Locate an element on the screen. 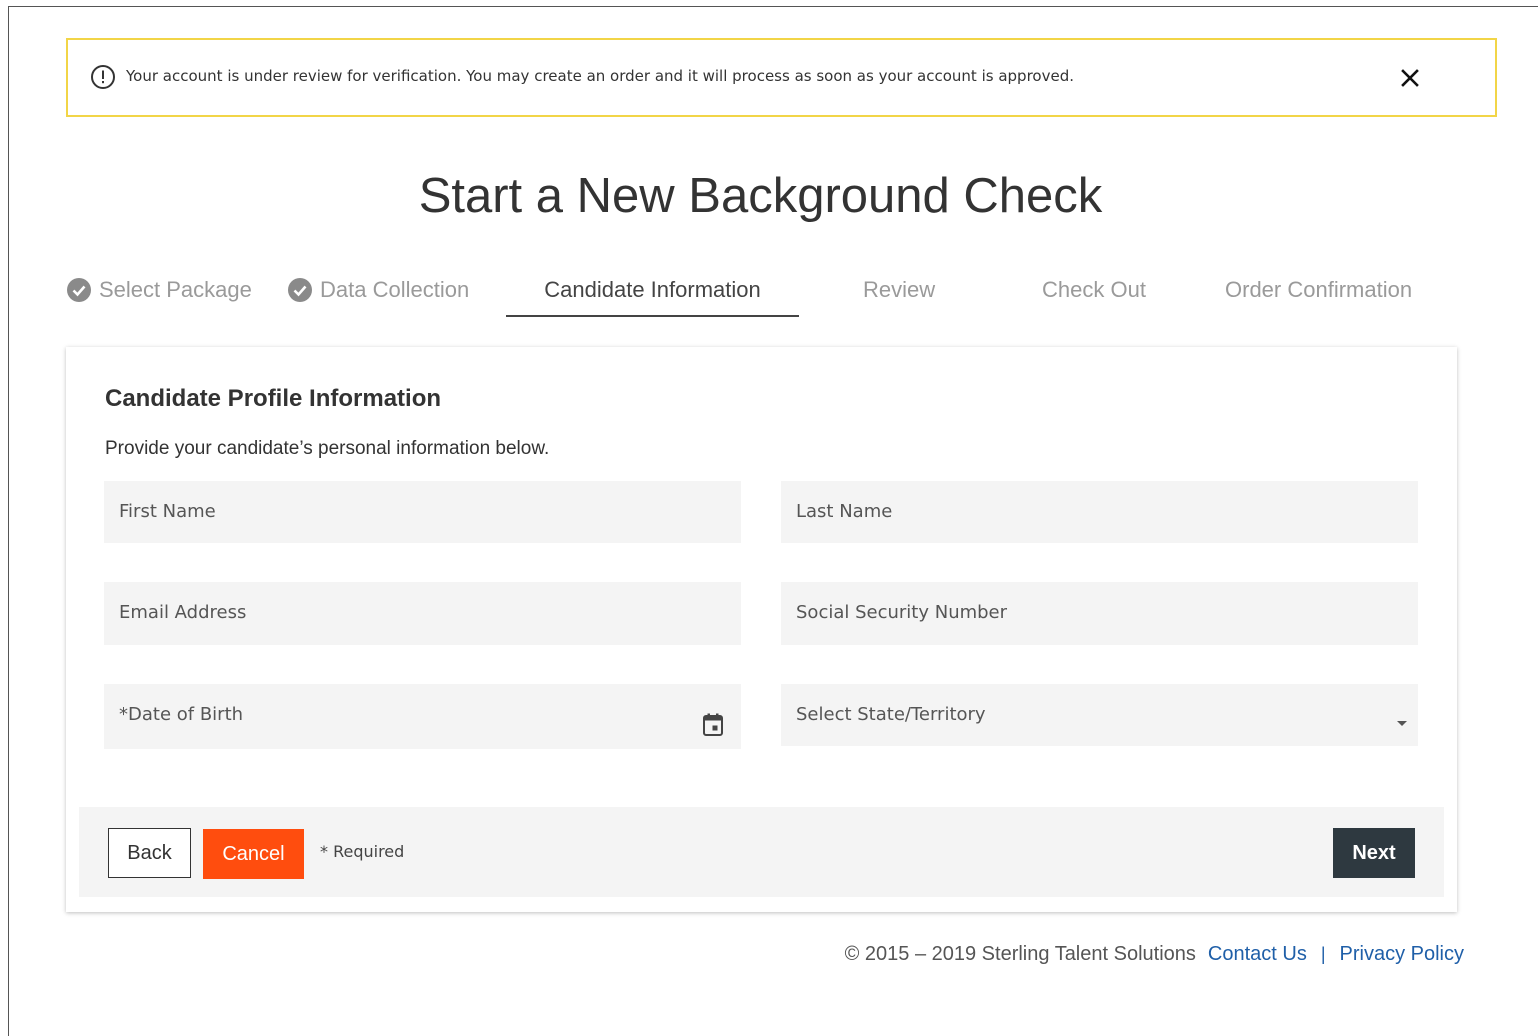  calendar-icon is located at coordinates (713, 725).